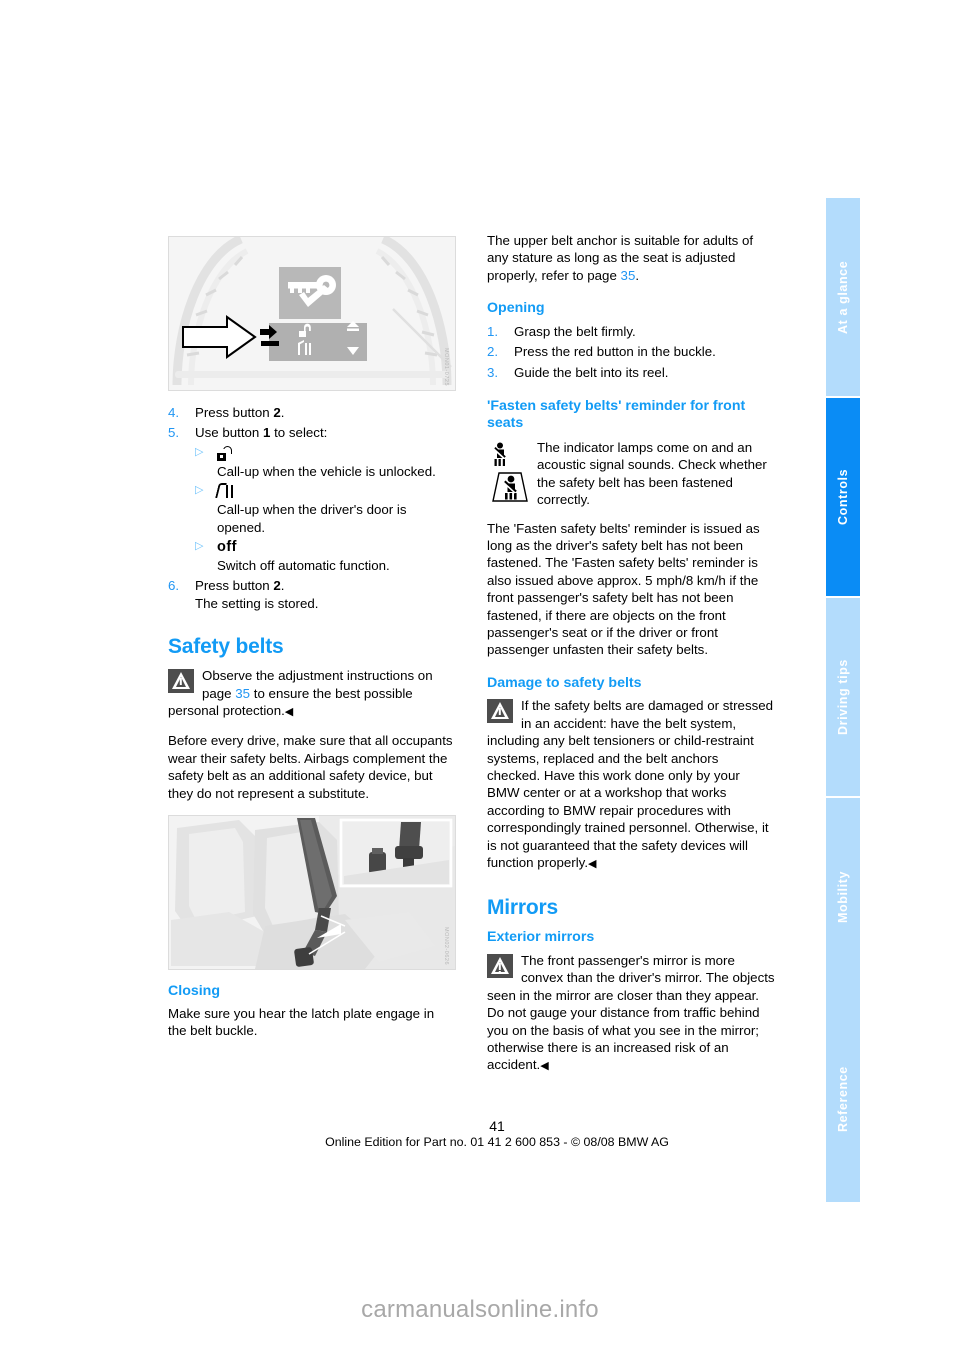 The image size is (960, 1358). I want to click on tab-controls: Controls, so click(843, 496).